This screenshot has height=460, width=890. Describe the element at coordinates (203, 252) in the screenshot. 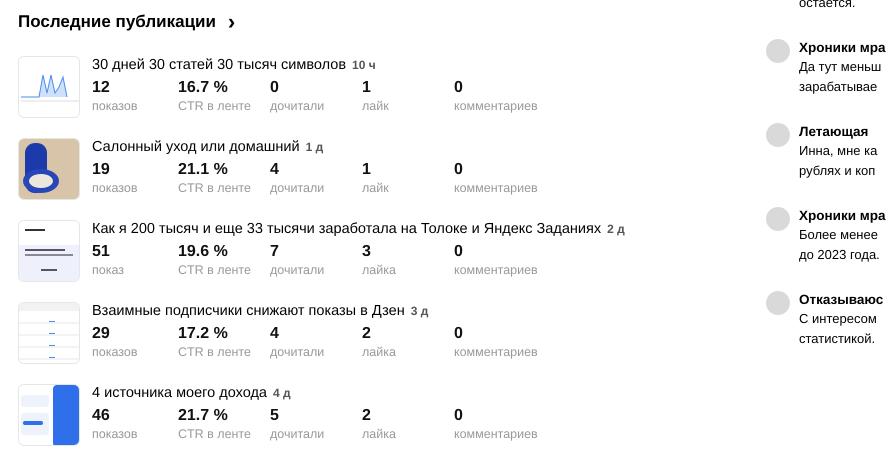

I see `stat-value: 19.6 %` at that location.